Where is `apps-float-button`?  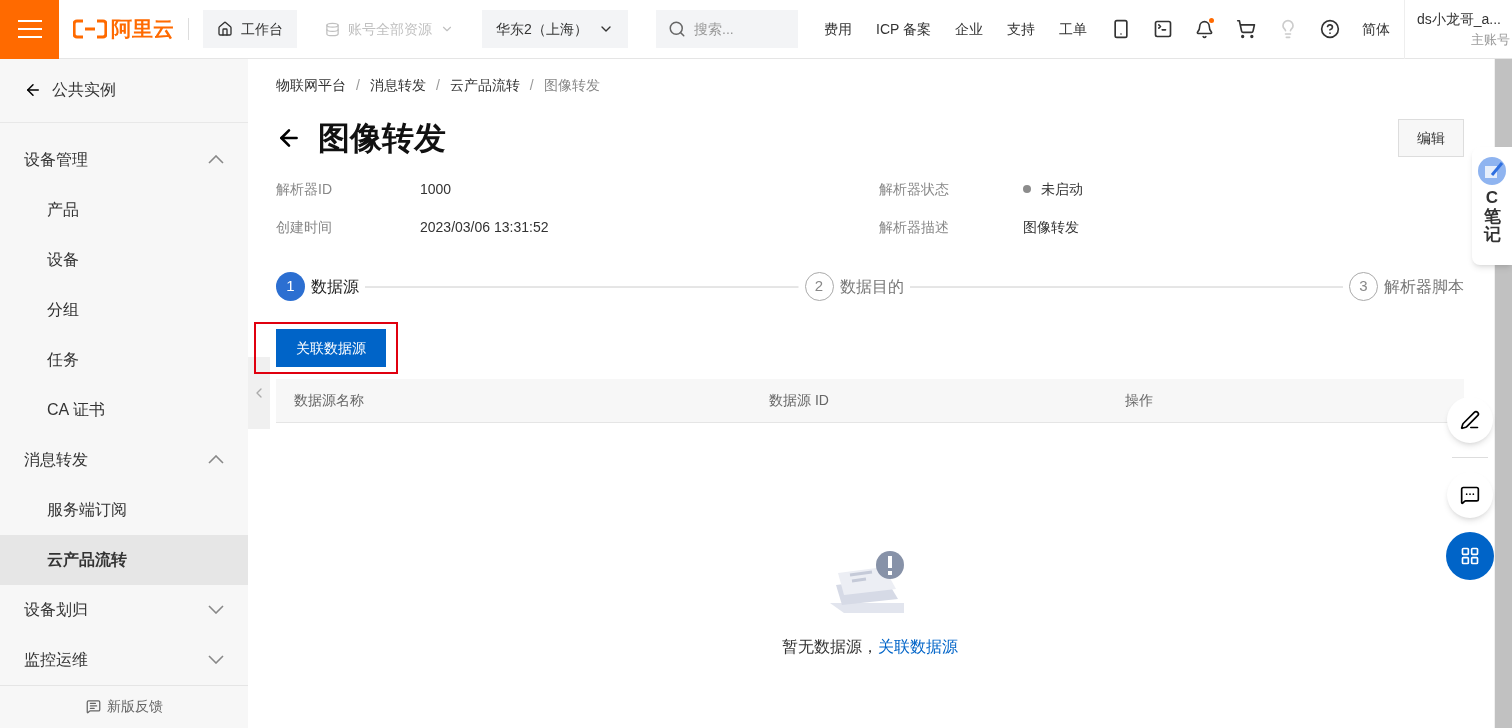
apps-float-button is located at coordinates (1470, 556).